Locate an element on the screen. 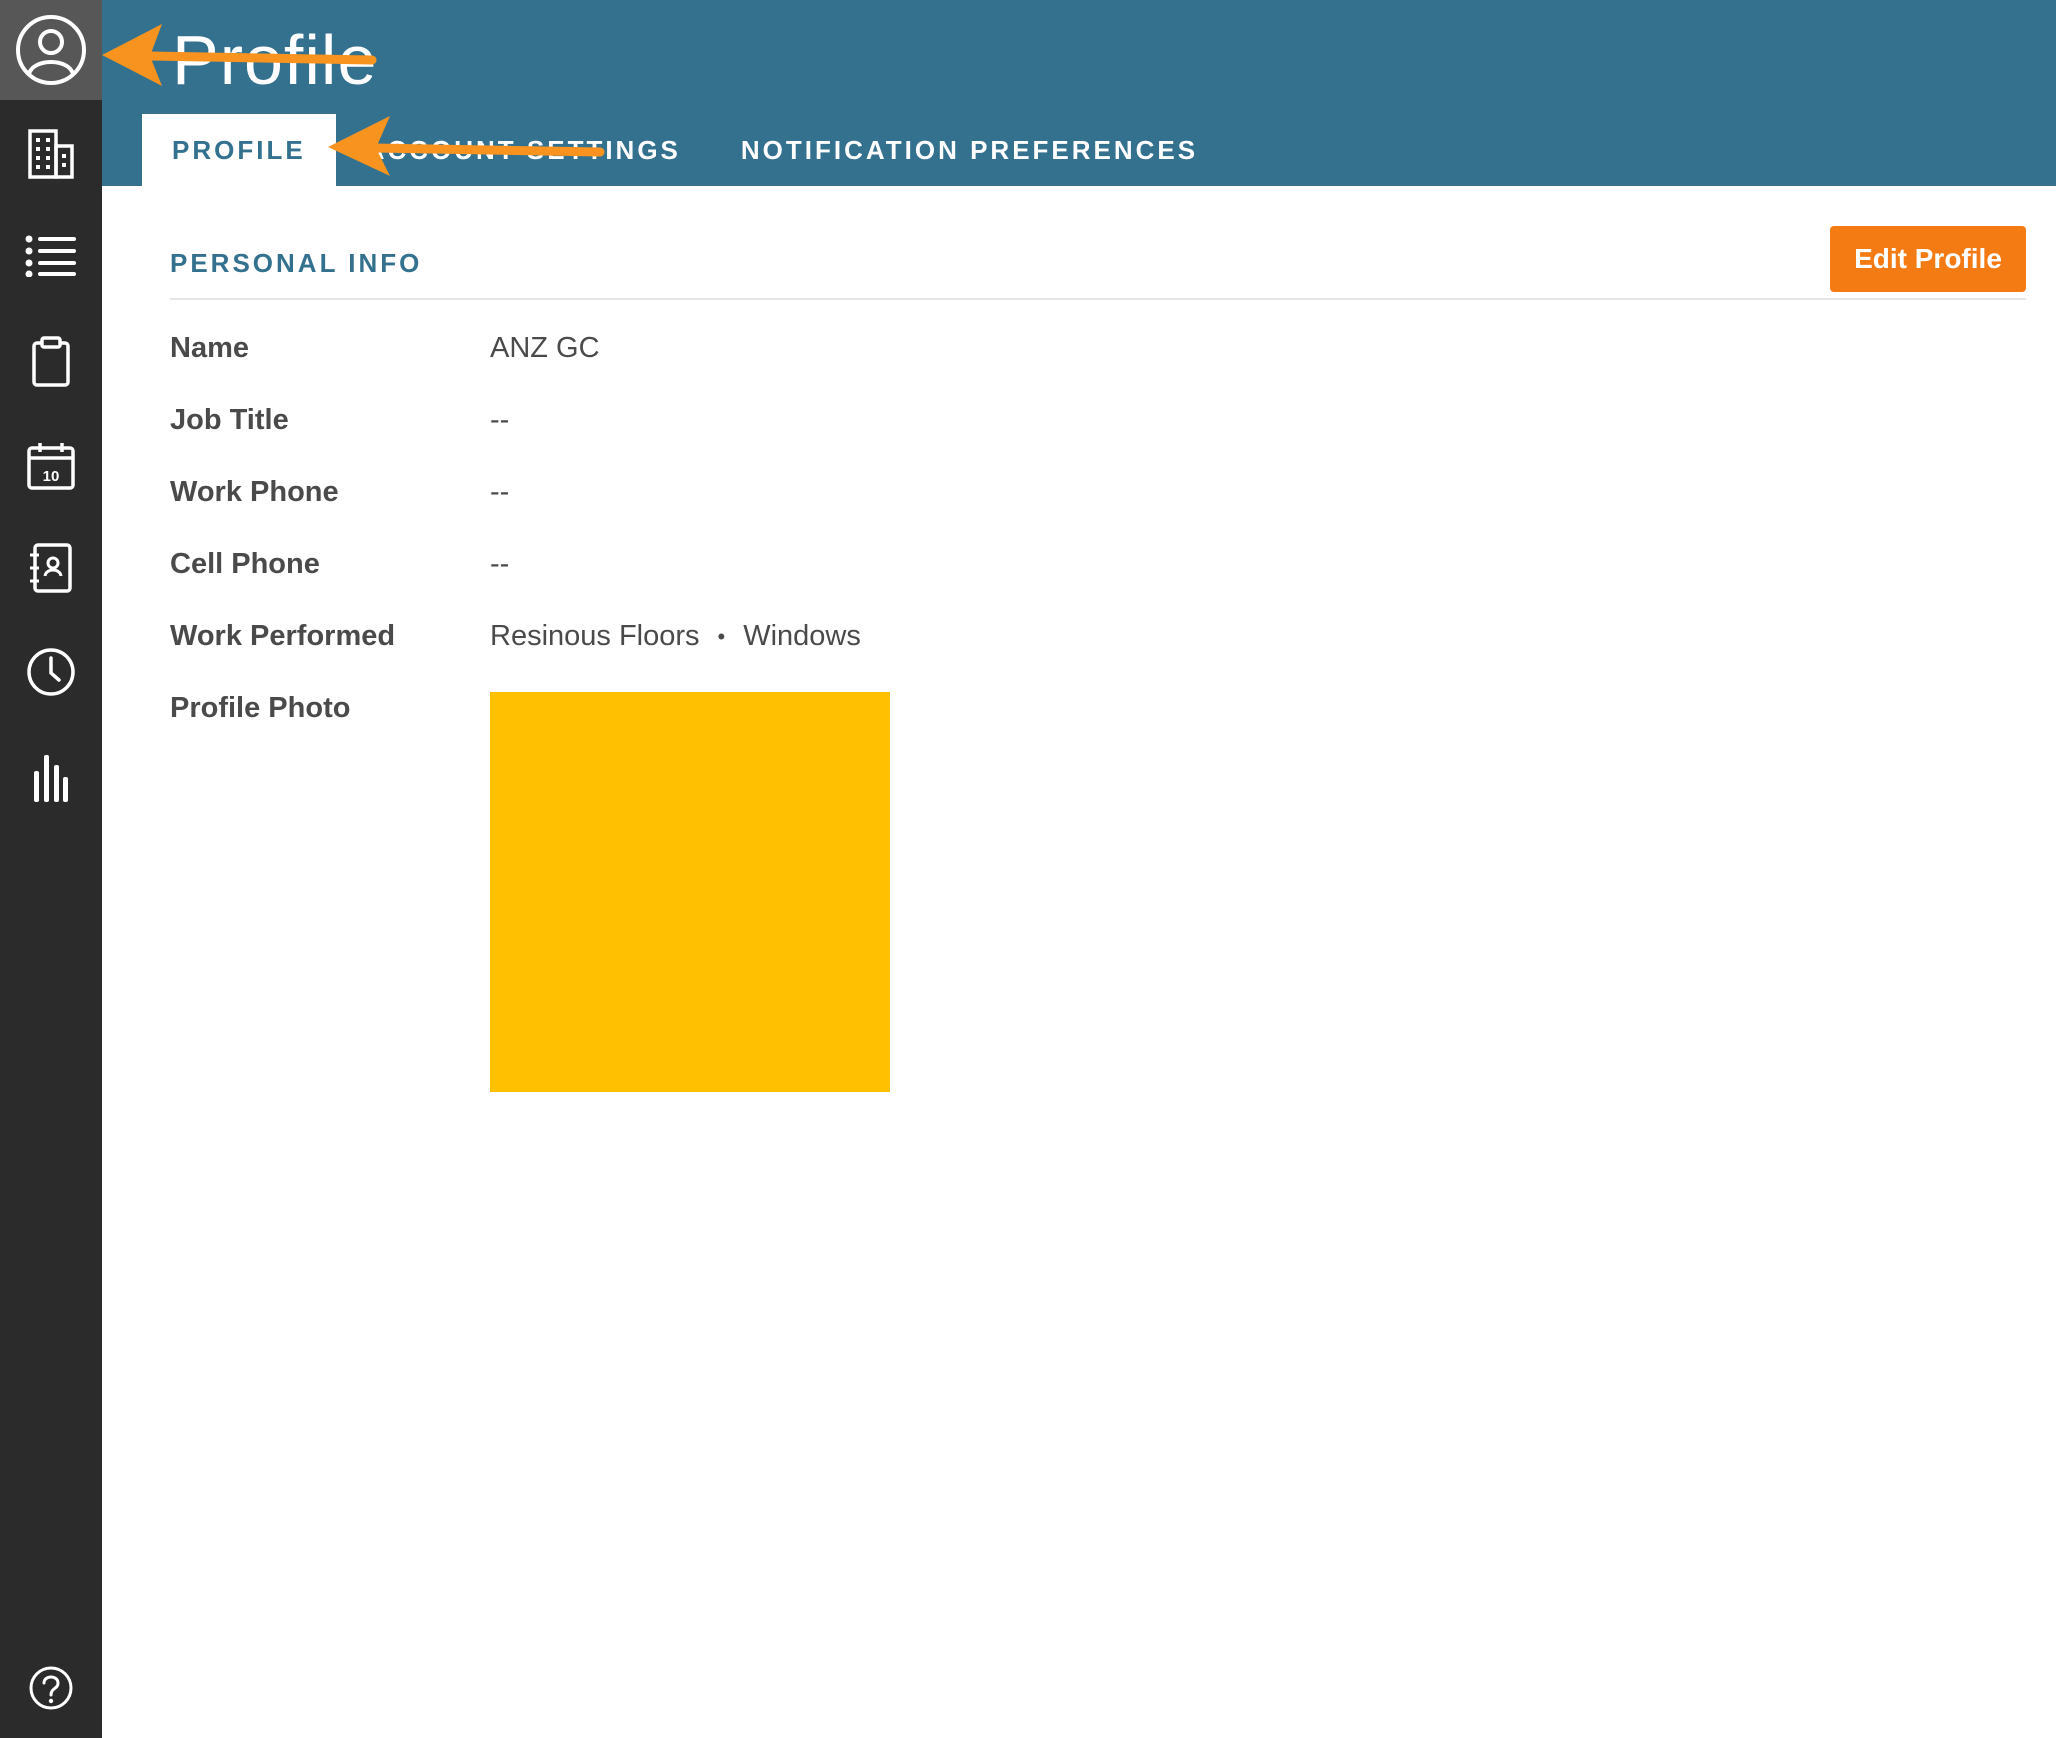 This screenshot has width=2056, height=1738. user-circle-icon is located at coordinates (51, 50).